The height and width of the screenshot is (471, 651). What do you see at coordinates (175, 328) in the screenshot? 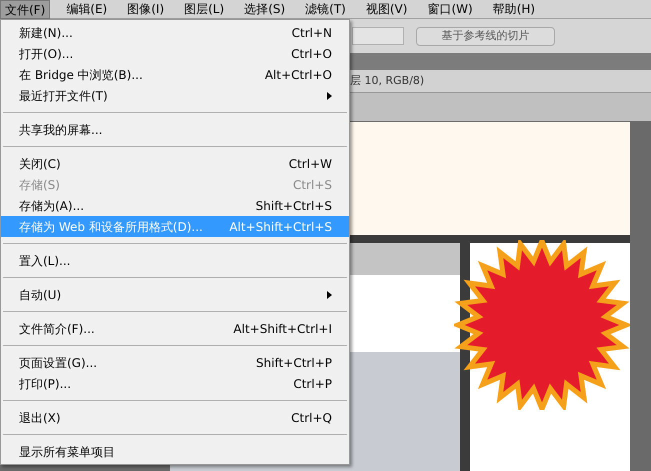
I see `menu-item: 文件简介(F)... Alt+Shift+Ctrl+I` at bounding box center [175, 328].